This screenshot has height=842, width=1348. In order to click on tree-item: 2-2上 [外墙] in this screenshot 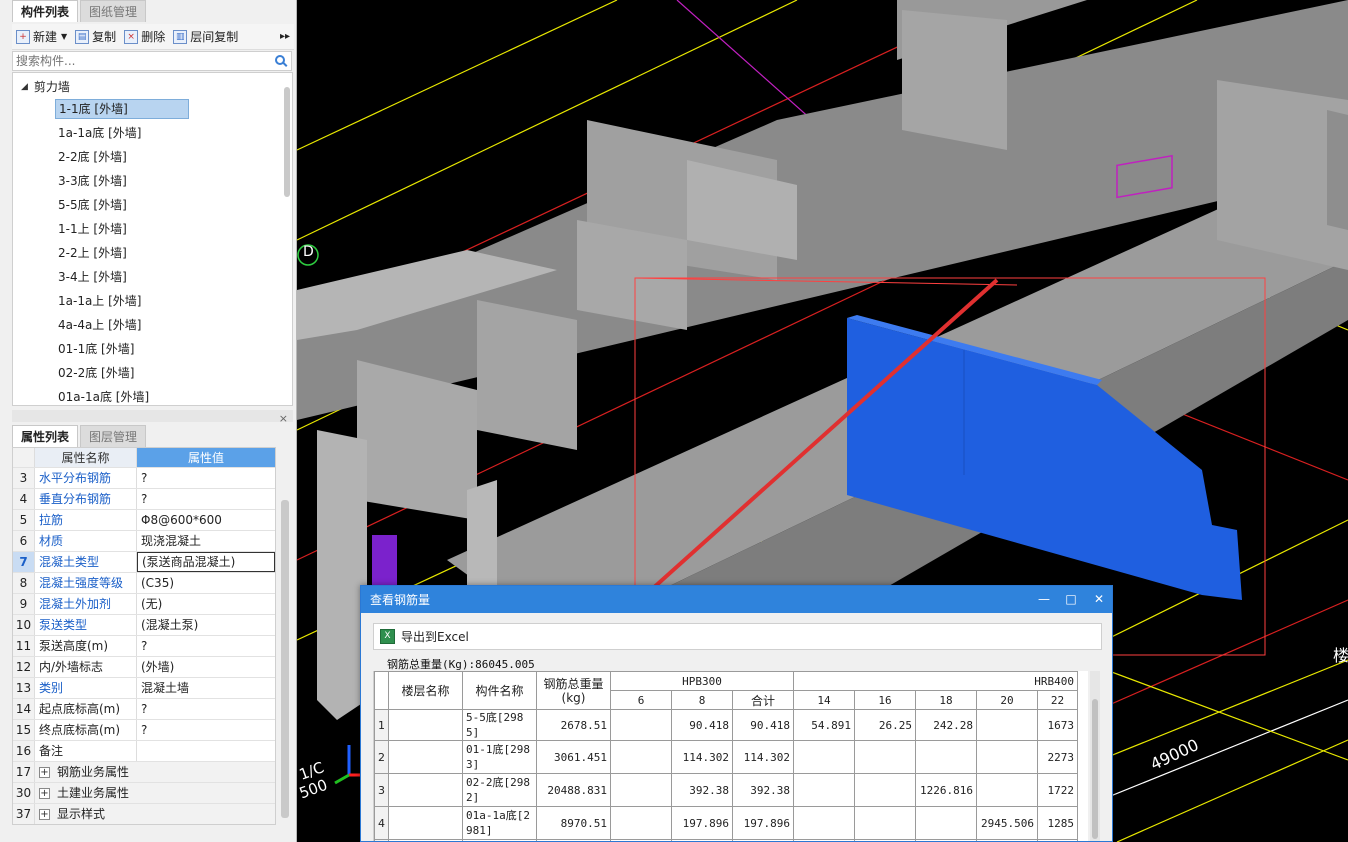, I will do `click(92, 253)`.